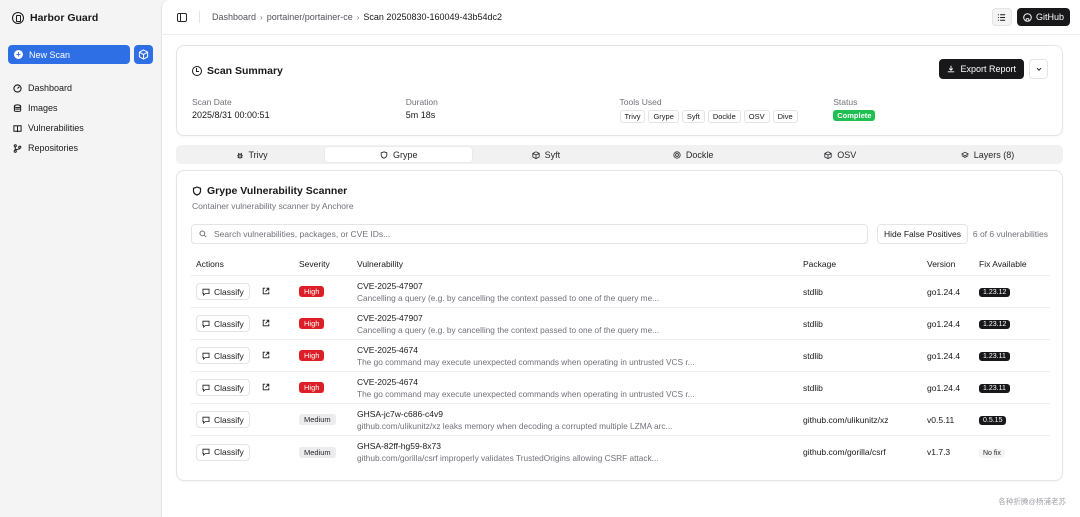  What do you see at coordinates (299, 110) in the screenshot?
I see `scan-date: Scan Date 2025/8/31 00:00:51` at bounding box center [299, 110].